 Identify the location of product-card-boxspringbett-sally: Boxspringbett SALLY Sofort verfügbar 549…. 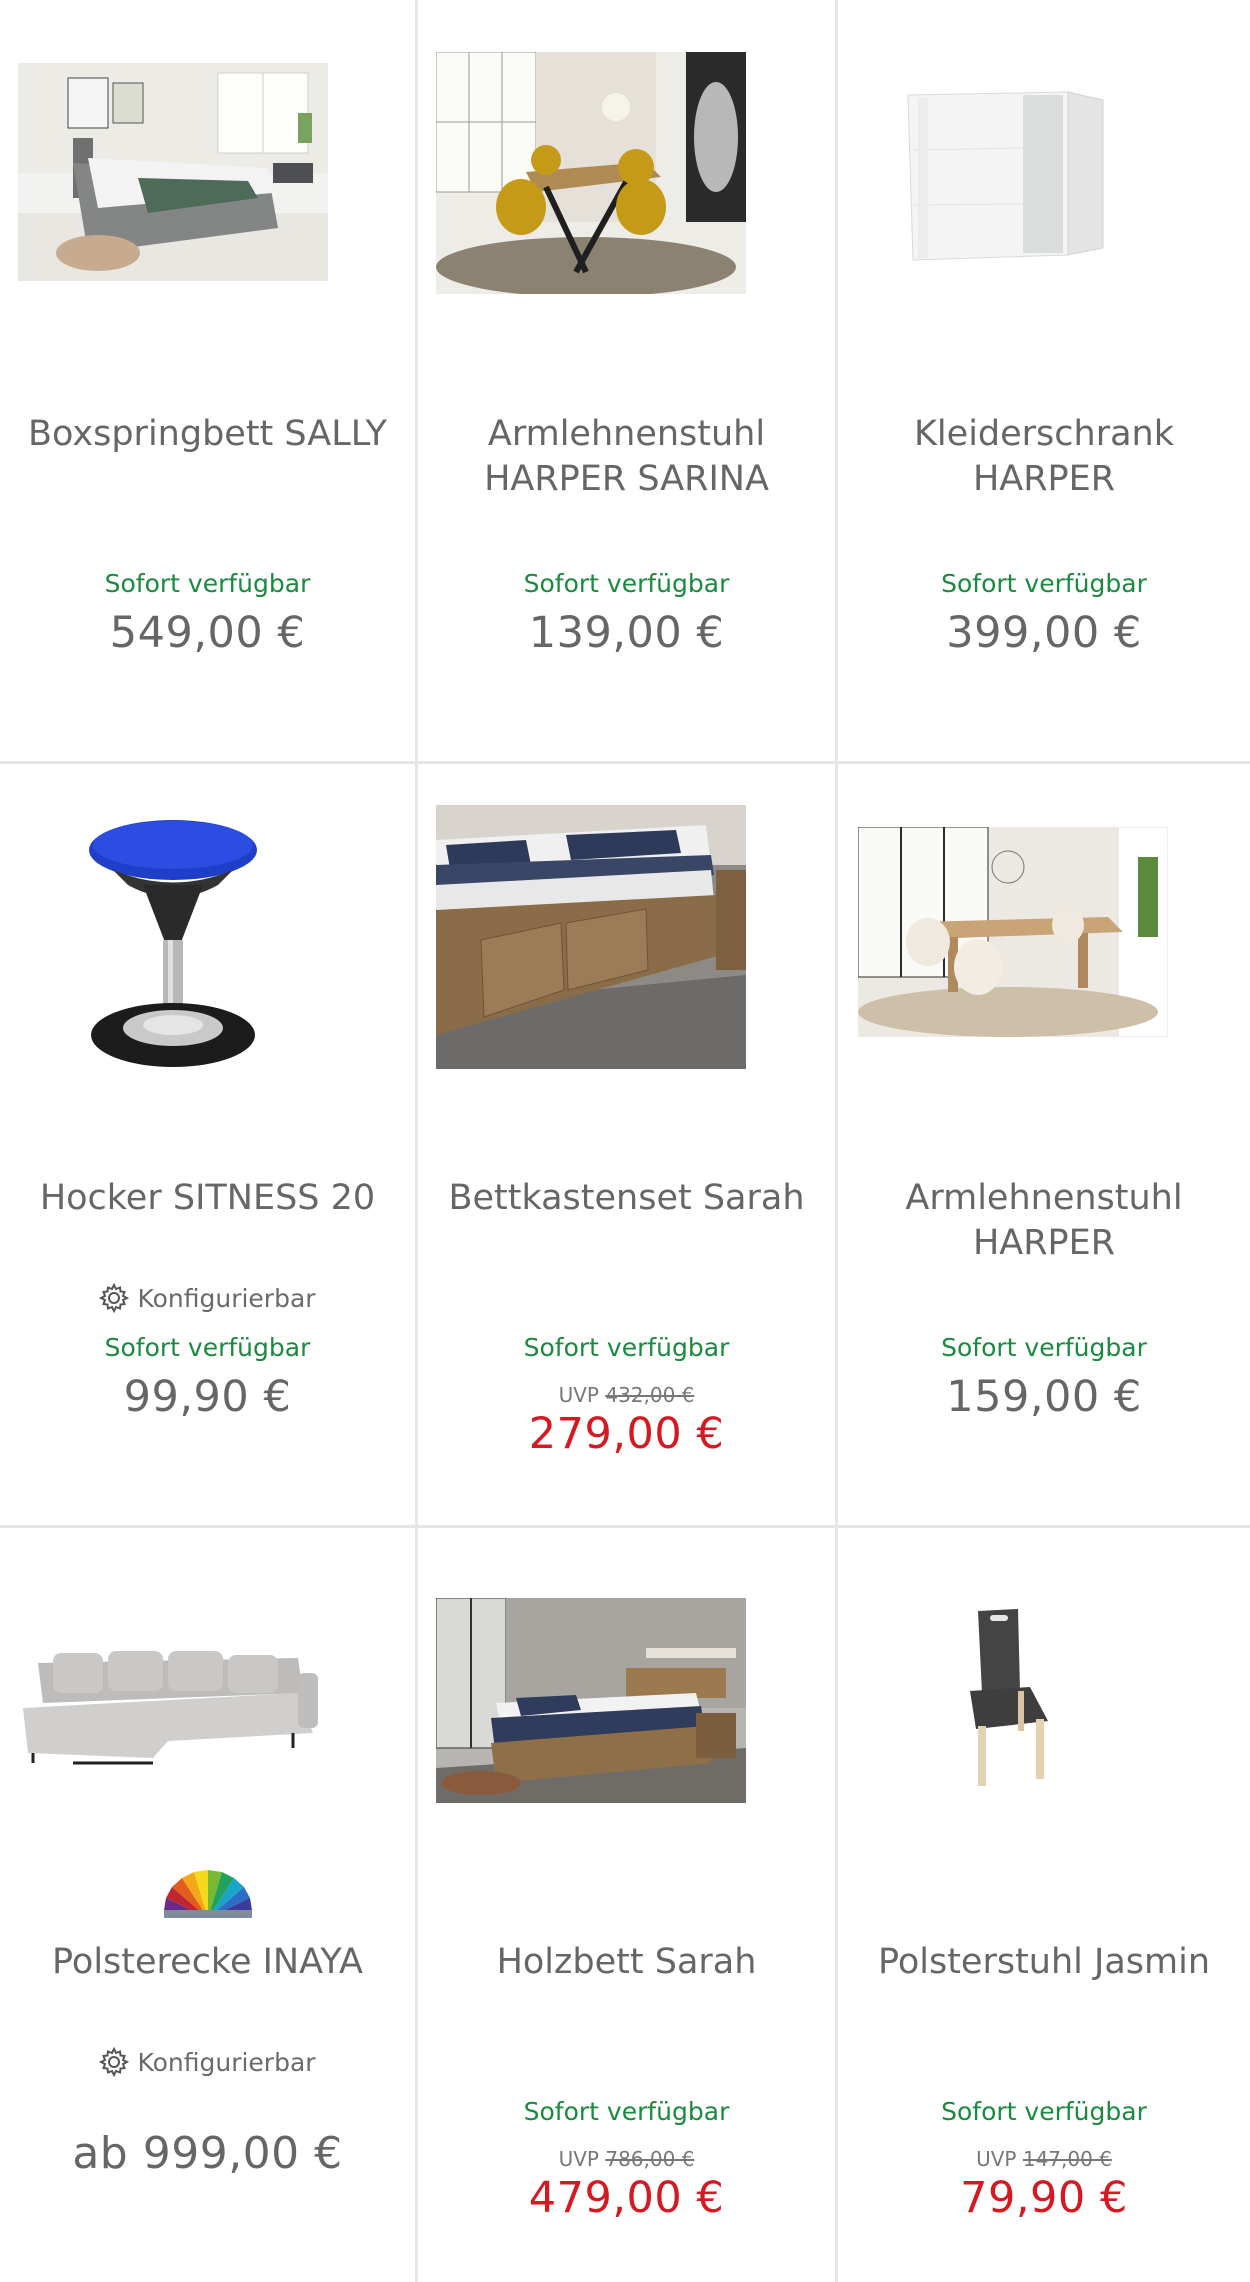
(209, 382).